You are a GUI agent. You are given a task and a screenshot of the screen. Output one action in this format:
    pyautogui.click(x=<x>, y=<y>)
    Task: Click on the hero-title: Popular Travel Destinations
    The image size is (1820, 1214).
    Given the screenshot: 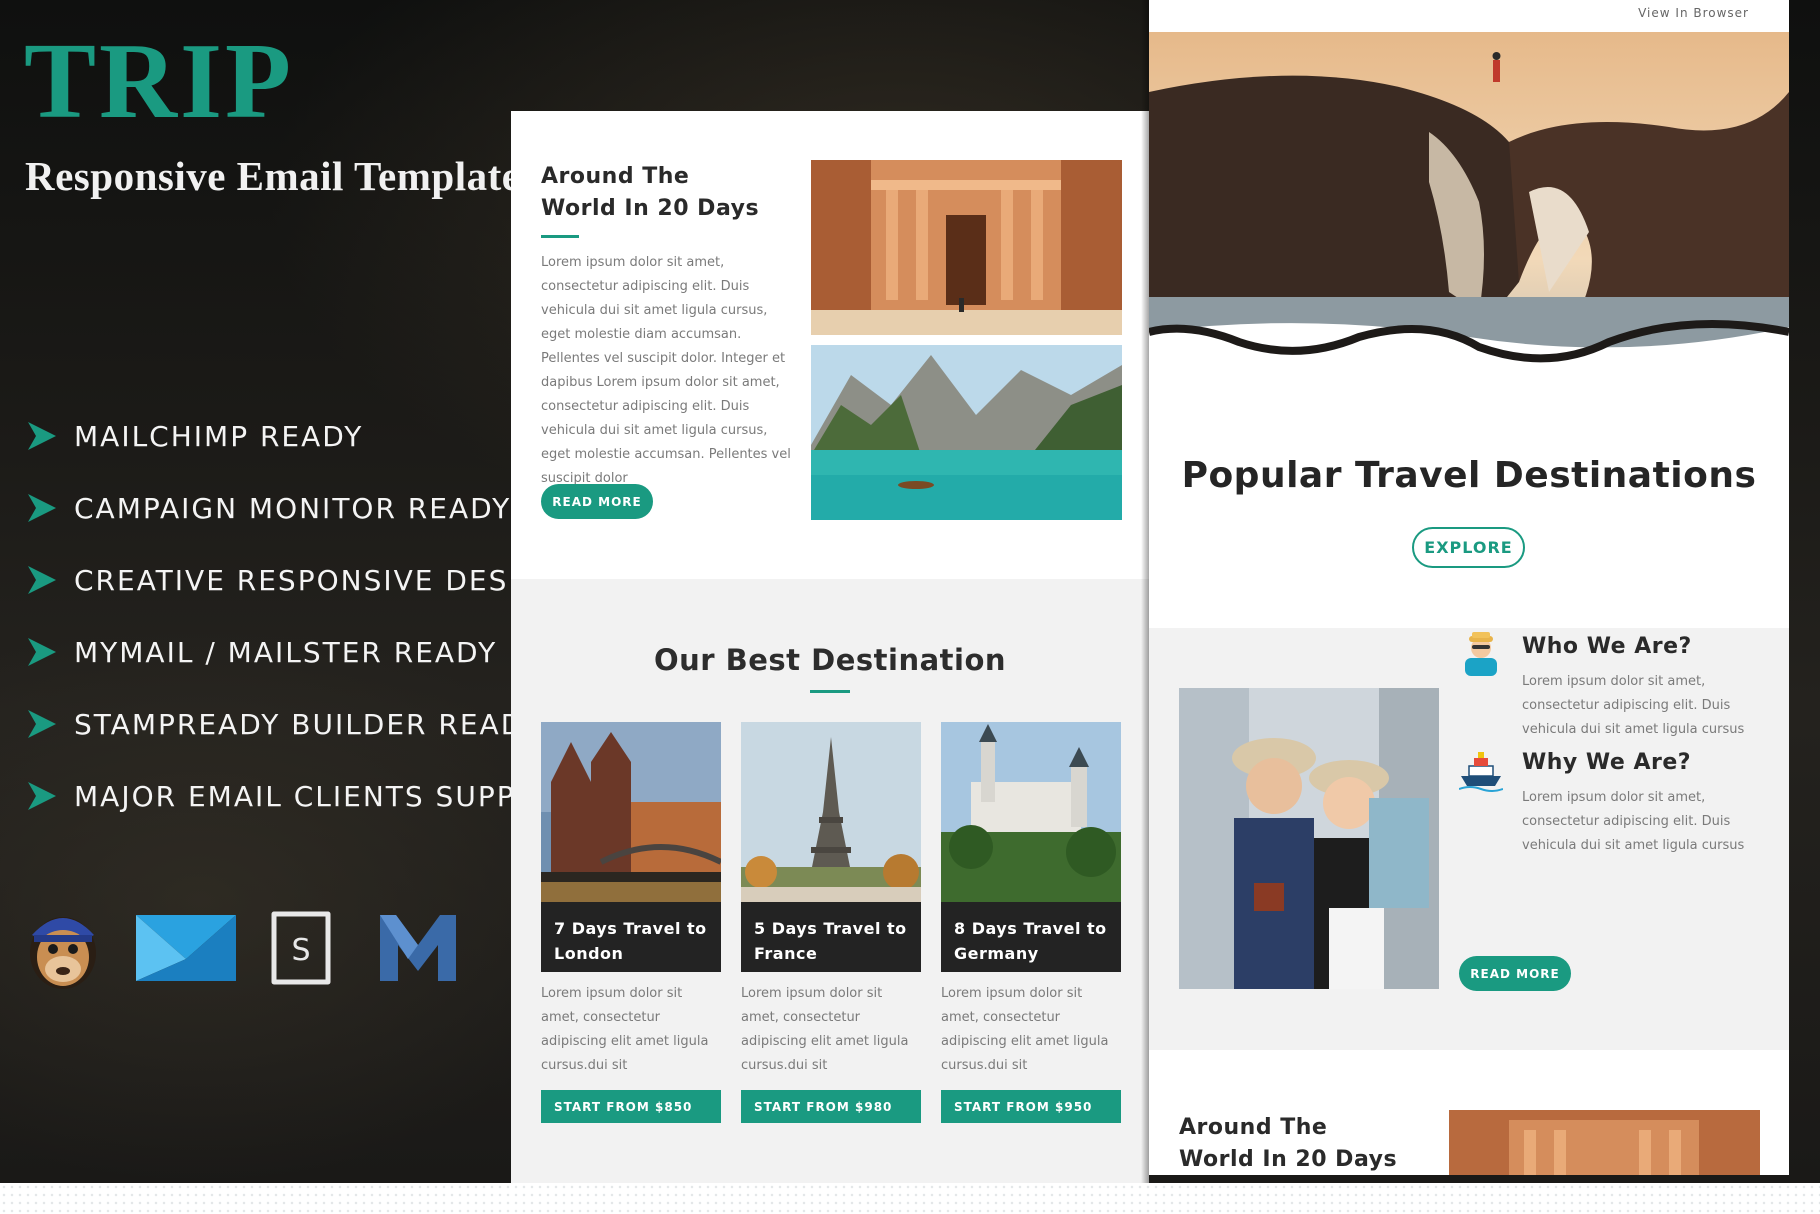 What is the action you would take?
    pyautogui.click(x=1469, y=475)
    